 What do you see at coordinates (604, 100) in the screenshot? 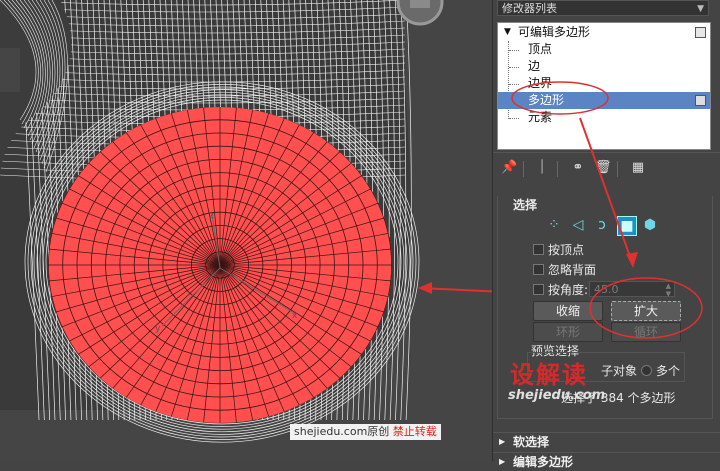
I see `stack-item-polygon: 多边形` at bounding box center [604, 100].